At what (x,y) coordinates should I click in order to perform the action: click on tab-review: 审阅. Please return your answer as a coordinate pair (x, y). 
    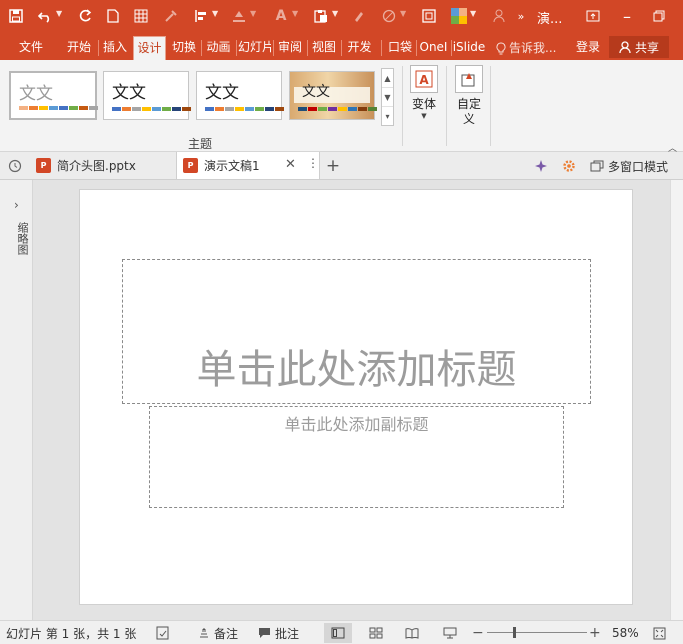
    Looking at the image, I should click on (290, 48).